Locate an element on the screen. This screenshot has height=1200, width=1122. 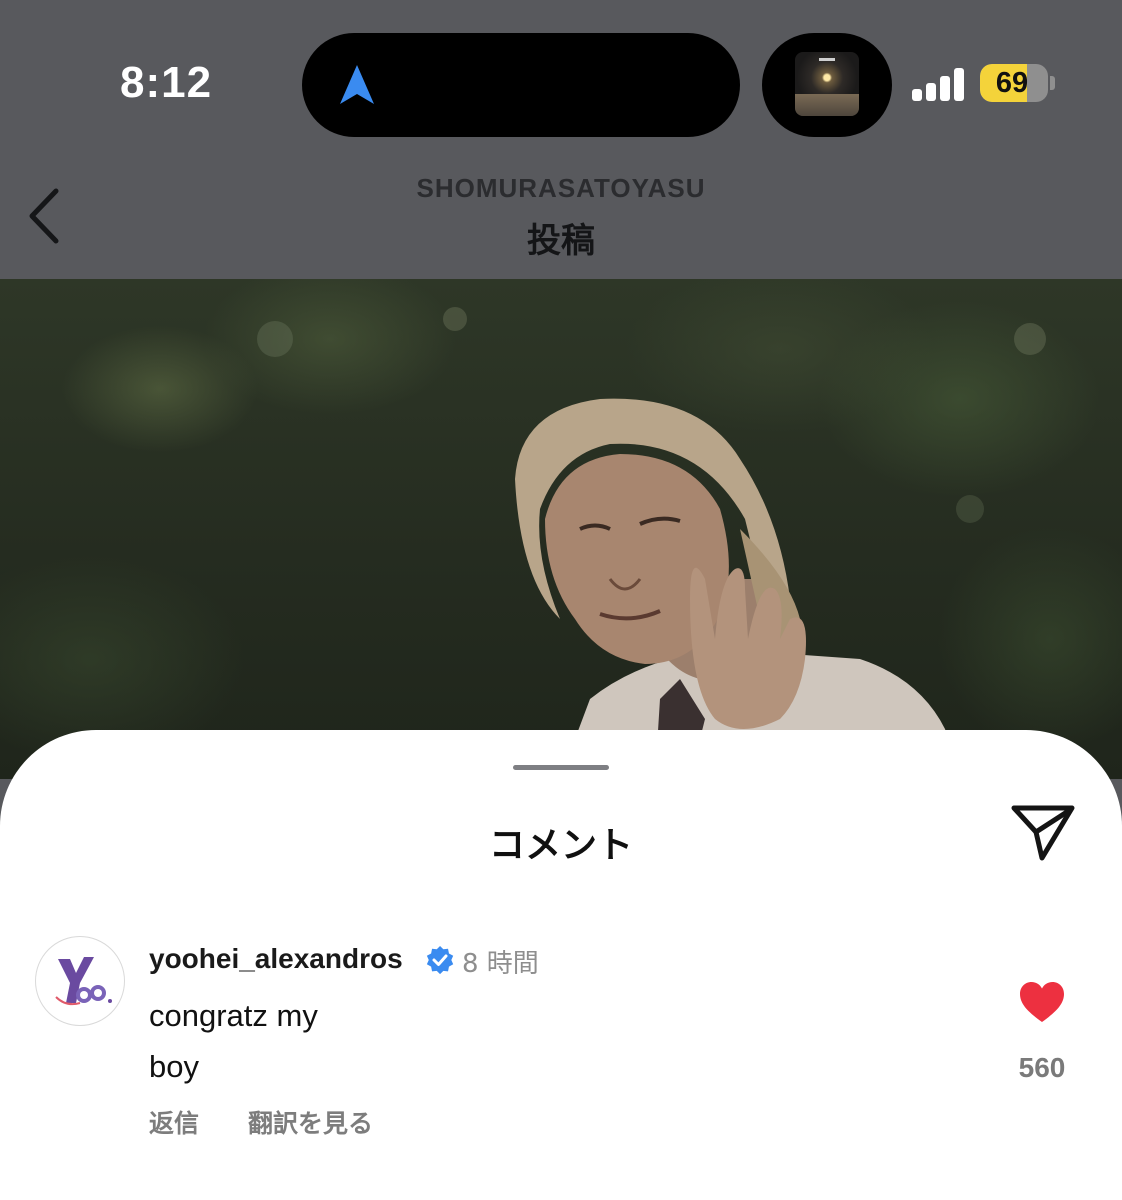
yoo-logo-icon is located at coordinates (83, 981).